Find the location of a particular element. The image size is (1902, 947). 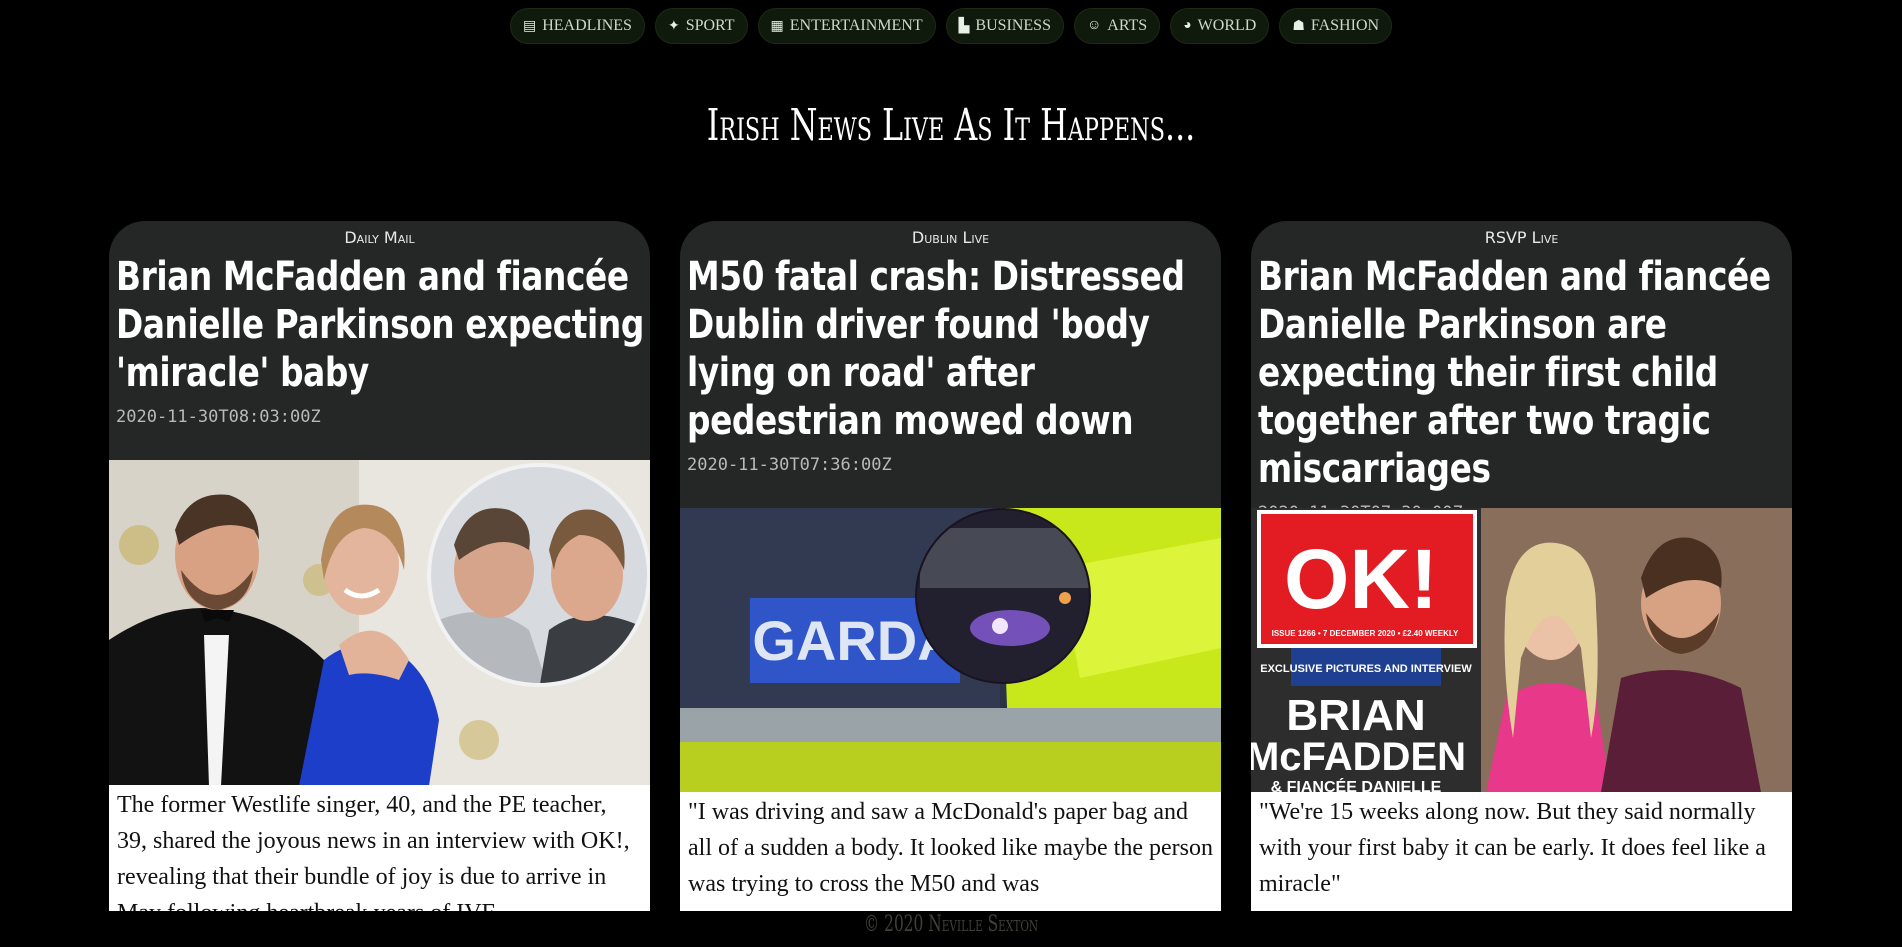

nav-fashion-button: ☗ FASHION is located at coordinates (1336, 26).